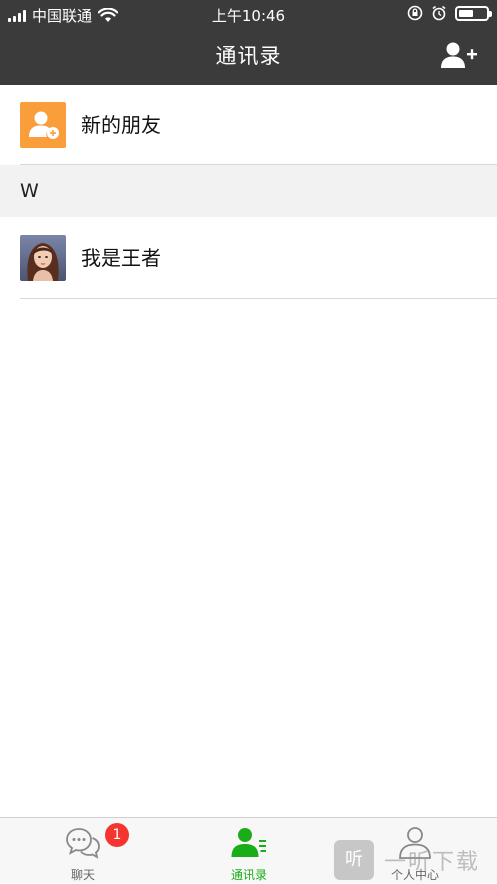 This screenshot has width=497, height=884. Describe the element at coordinates (121, 125) in the screenshot. I see `new-friends-label: 新的朋友` at that location.